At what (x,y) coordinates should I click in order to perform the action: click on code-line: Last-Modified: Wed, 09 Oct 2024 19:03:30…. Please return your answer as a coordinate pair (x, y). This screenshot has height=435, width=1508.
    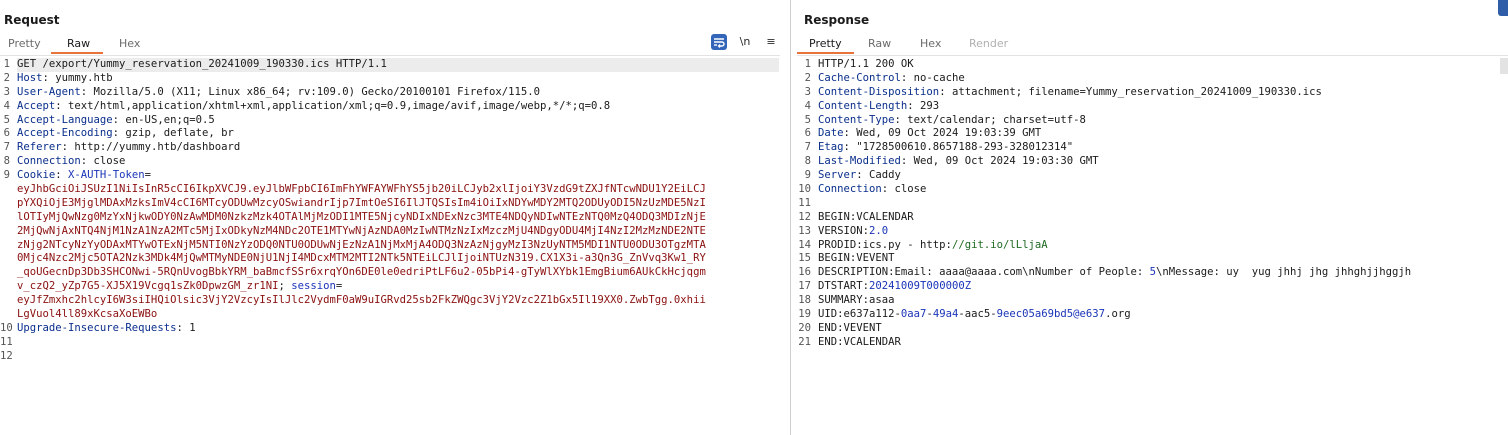
    Looking at the image, I should click on (1114, 162).